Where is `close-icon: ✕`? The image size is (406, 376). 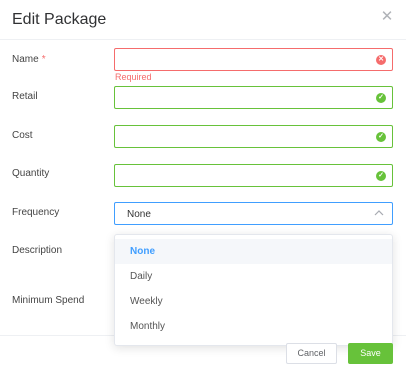
close-icon: ✕ is located at coordinates (387, 17).